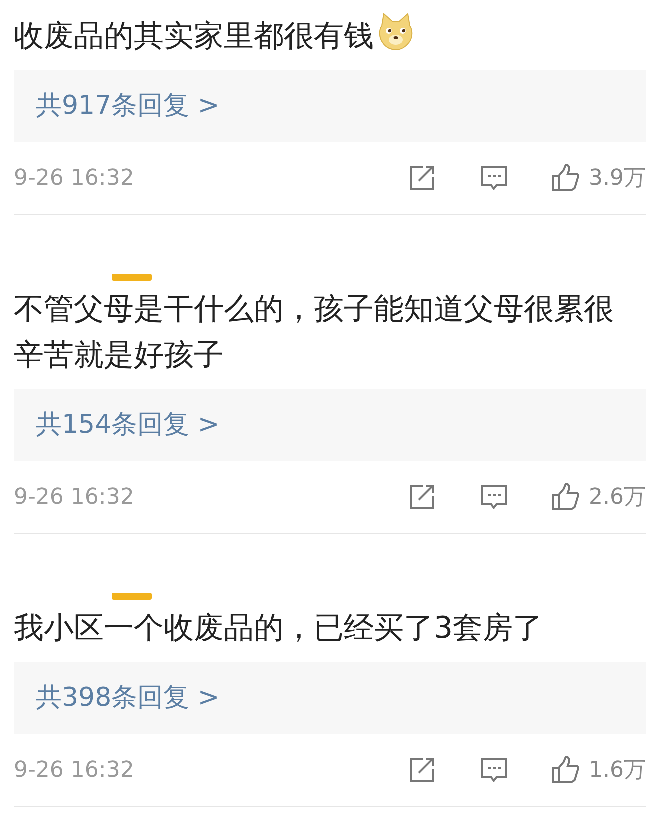 The height and width of the screenshot is (819, 660). What do you see at coordinates (330, 36) in the screenshot?
I see `comment-text: 收废品的其实家里都很有钱` at bounding box center [330, 36].